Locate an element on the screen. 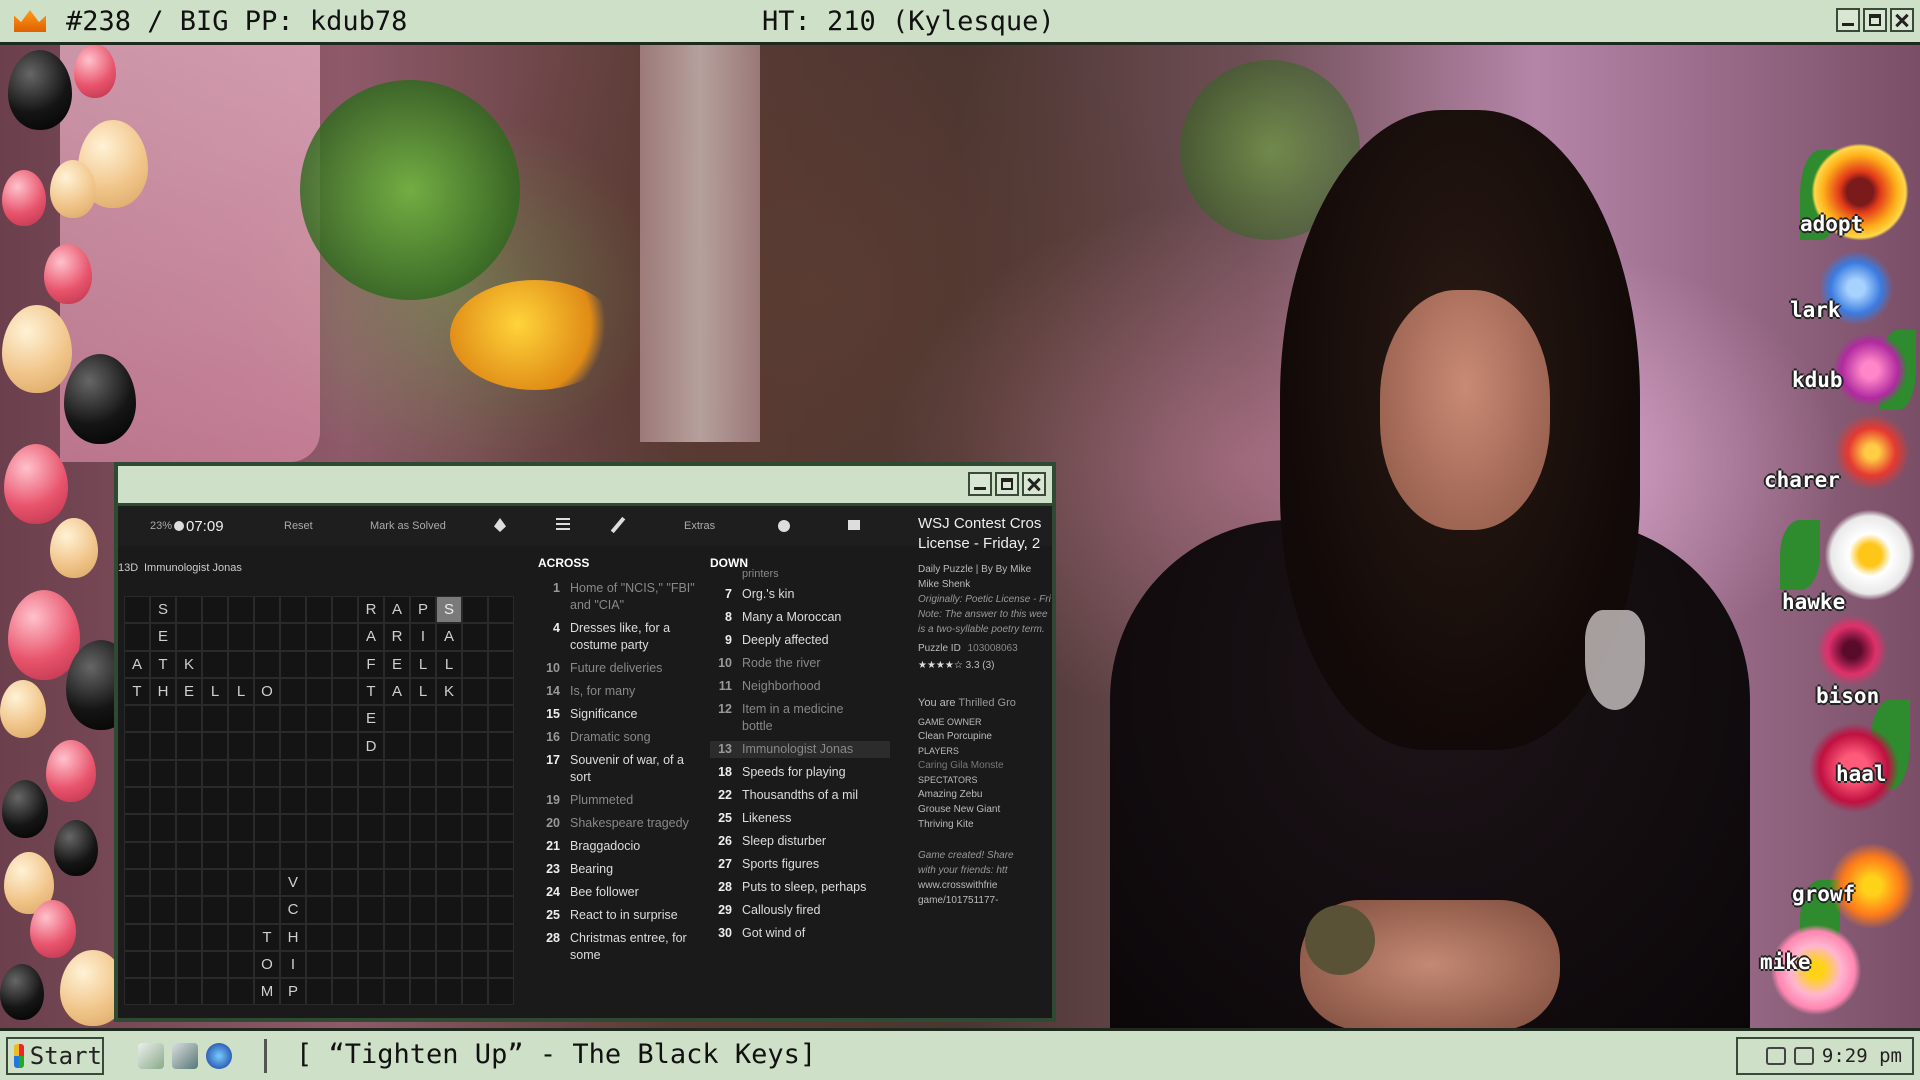 This screenshot has width=1920, height=1080. grid-cell: S is located at coordinates (449, 610).